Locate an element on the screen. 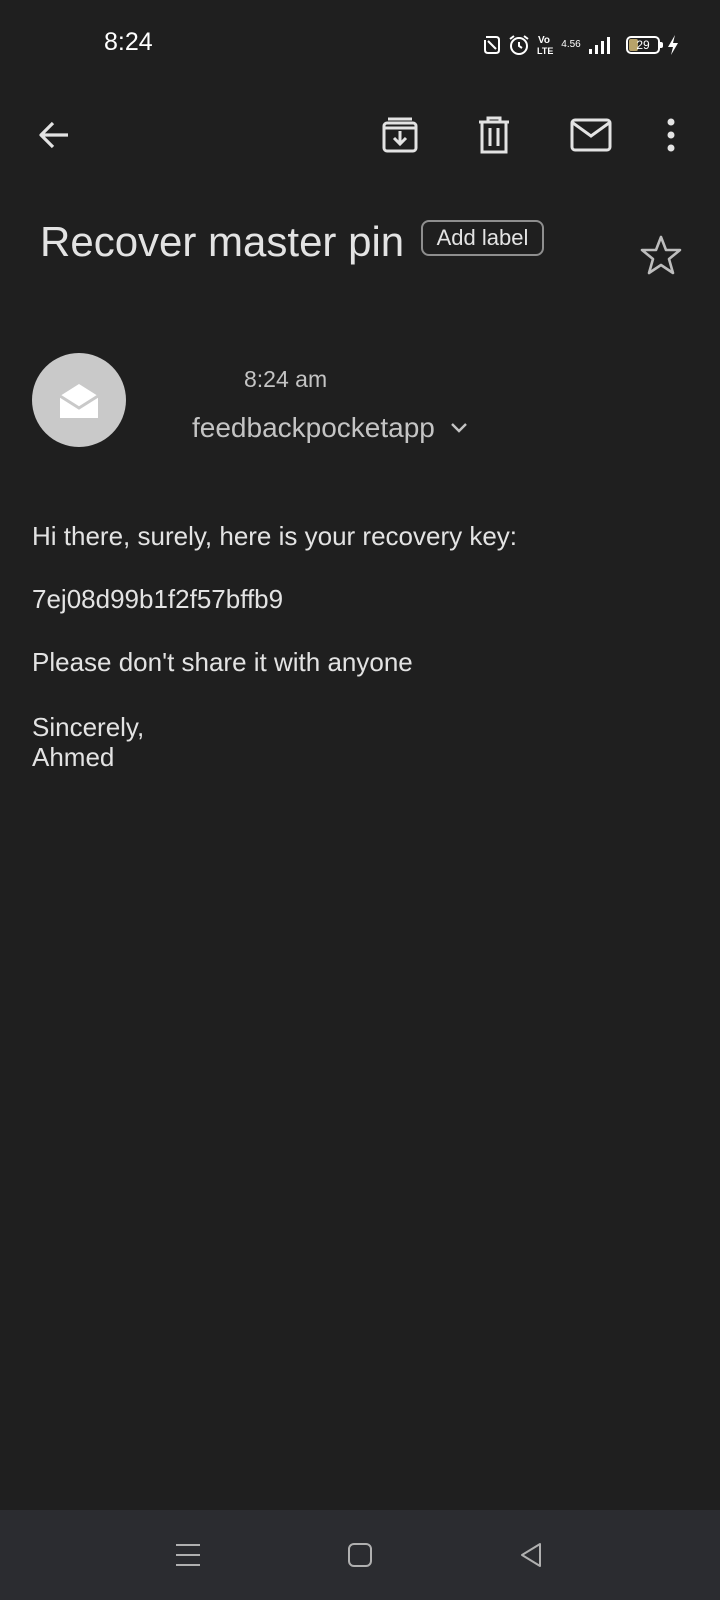  archive-button is located at coordinates (400, 135).